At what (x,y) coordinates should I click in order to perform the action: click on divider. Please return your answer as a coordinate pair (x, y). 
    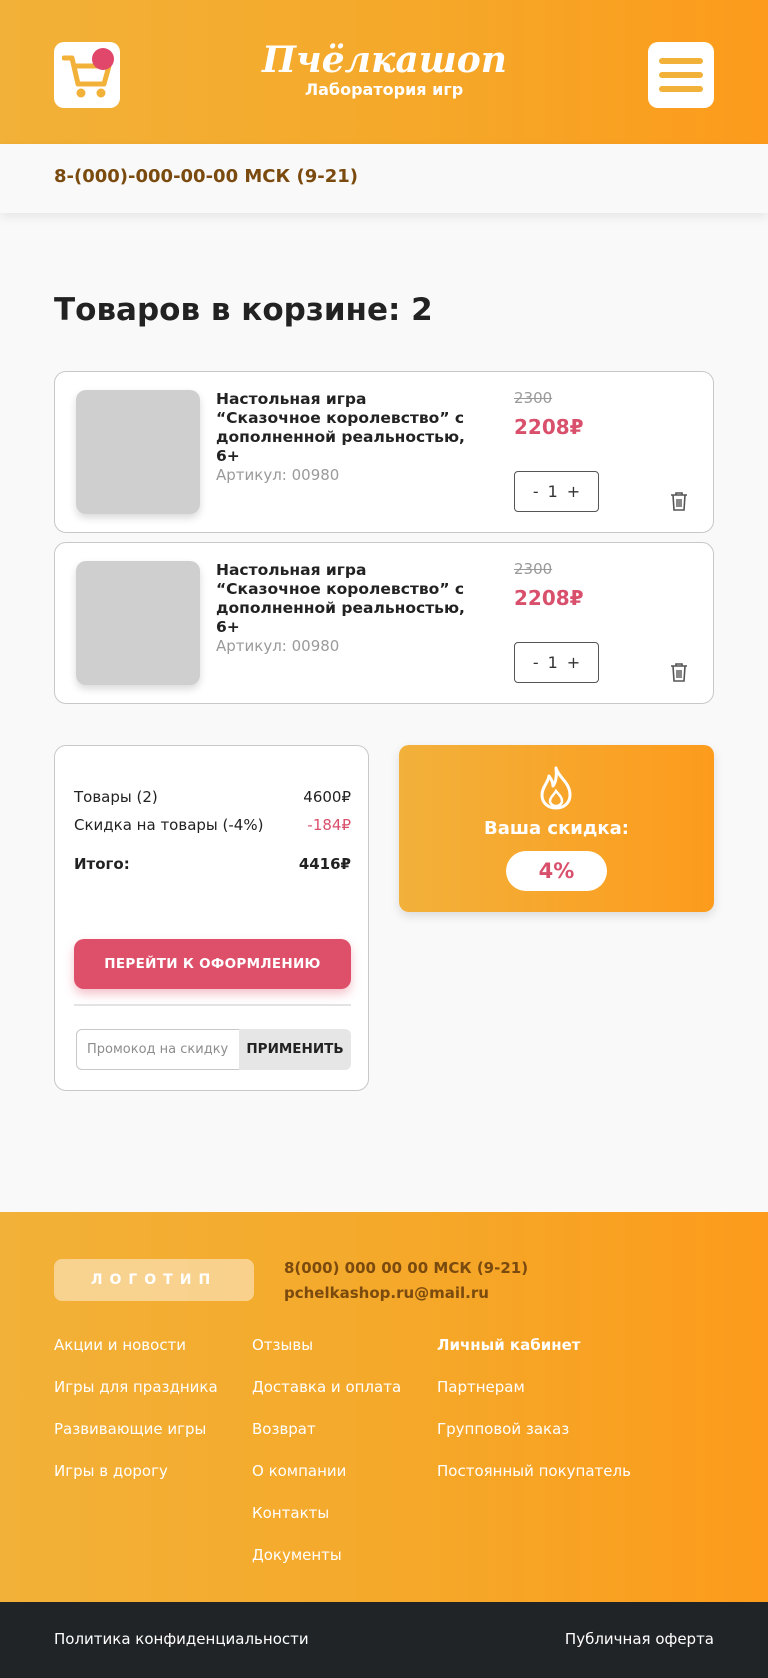
    Looking at the image, I should click on (212, 1005).